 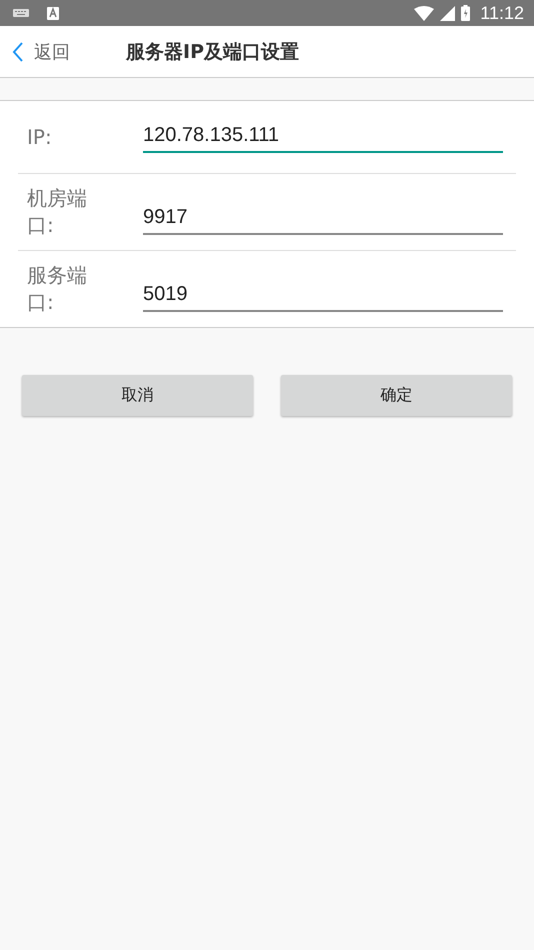 What do you see at coordinates (57, 289) in the screenshot?
I see `field-label: 服务端口:` at bounding box center [57, 289].